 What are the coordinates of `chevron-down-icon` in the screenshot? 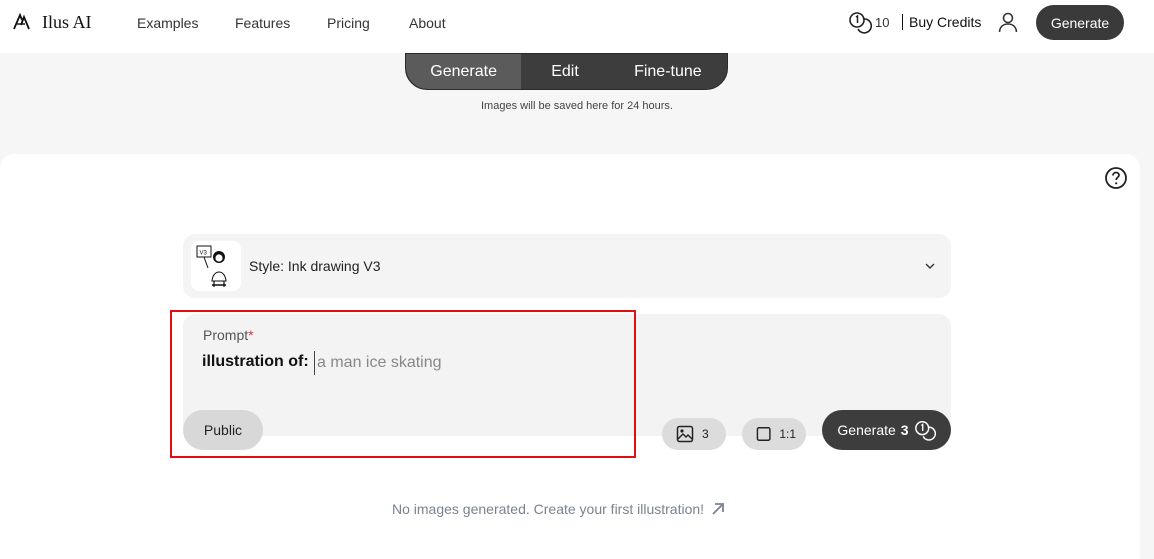 It's located at (930, 266).